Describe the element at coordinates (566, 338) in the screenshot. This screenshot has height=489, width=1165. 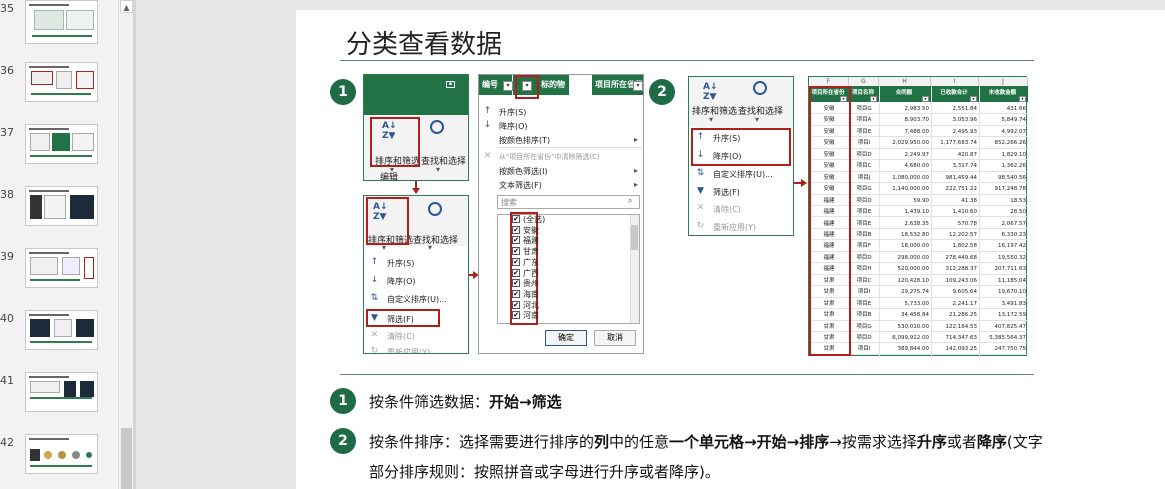
I see `ok-button: 确定` at that location.